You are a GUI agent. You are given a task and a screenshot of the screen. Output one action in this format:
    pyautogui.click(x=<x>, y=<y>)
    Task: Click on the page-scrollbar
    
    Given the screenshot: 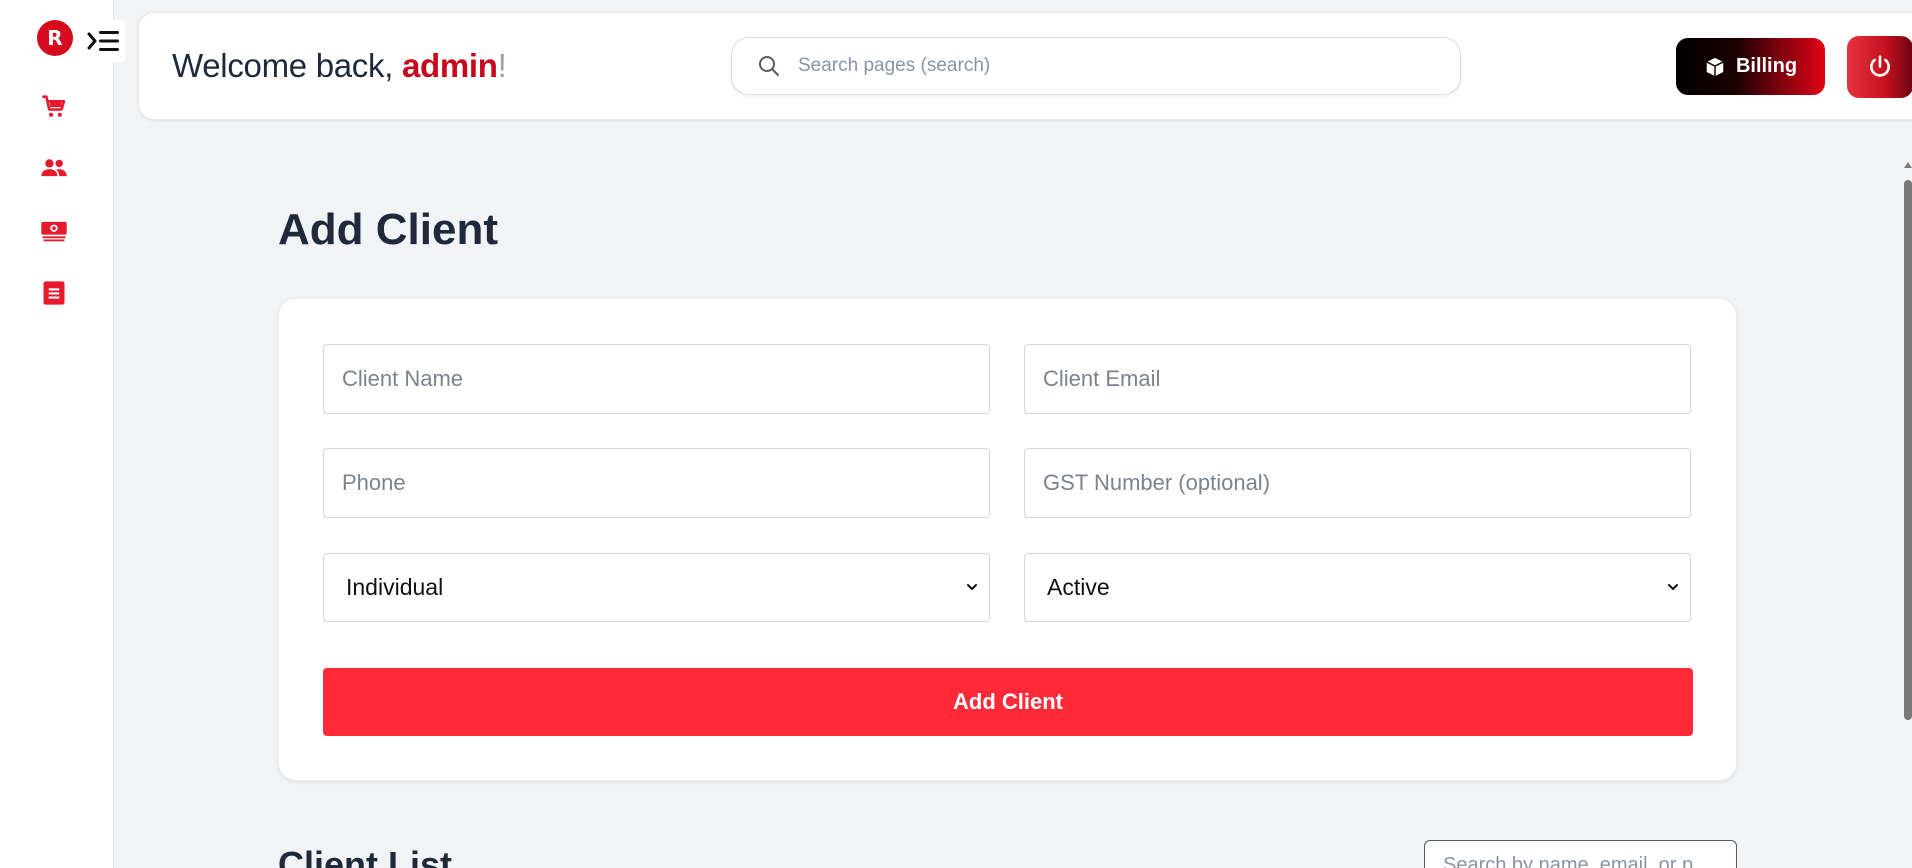 What is the action you would take?
    pyautogui.click(x=1907, y=514)
    